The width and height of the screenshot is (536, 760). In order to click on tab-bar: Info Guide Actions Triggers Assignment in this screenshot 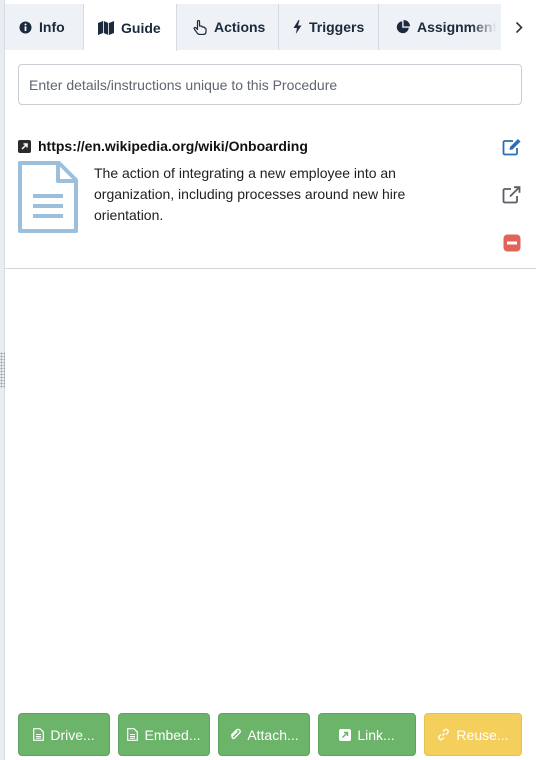, I will do `click(270, 27)`.